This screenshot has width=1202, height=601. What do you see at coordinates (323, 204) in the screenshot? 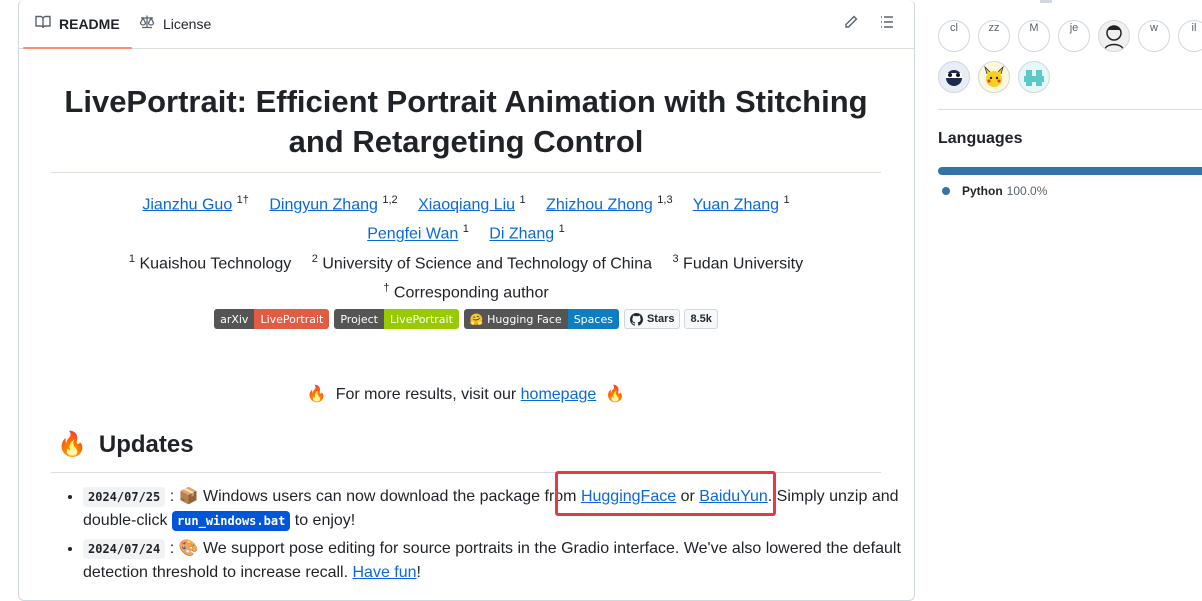
I see `author-link: Dingyun Zhang` at bounding box center [323, 204].